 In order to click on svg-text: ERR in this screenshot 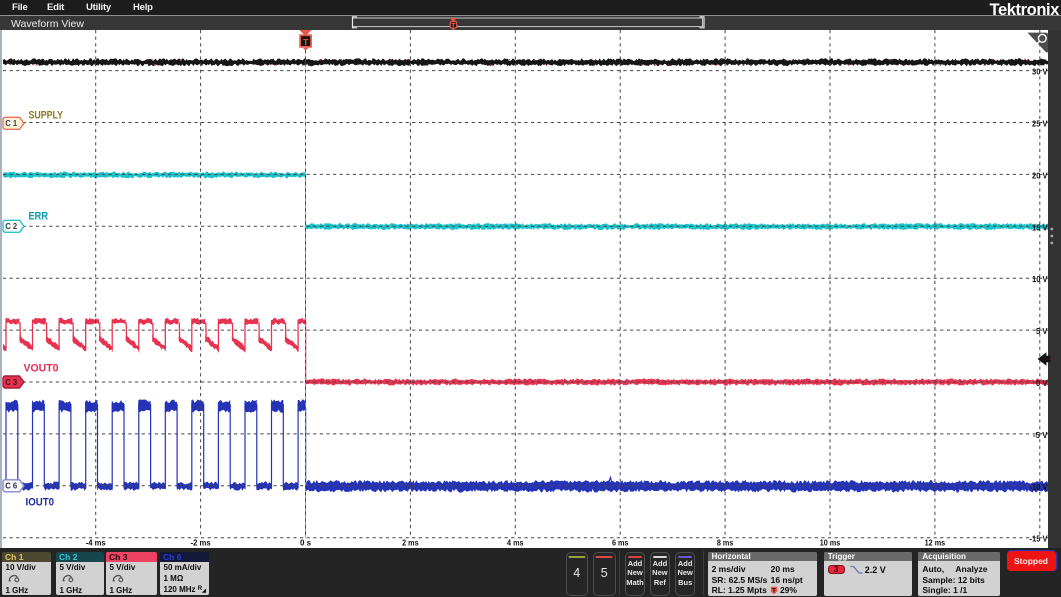, I will do `click(39, 217)`.